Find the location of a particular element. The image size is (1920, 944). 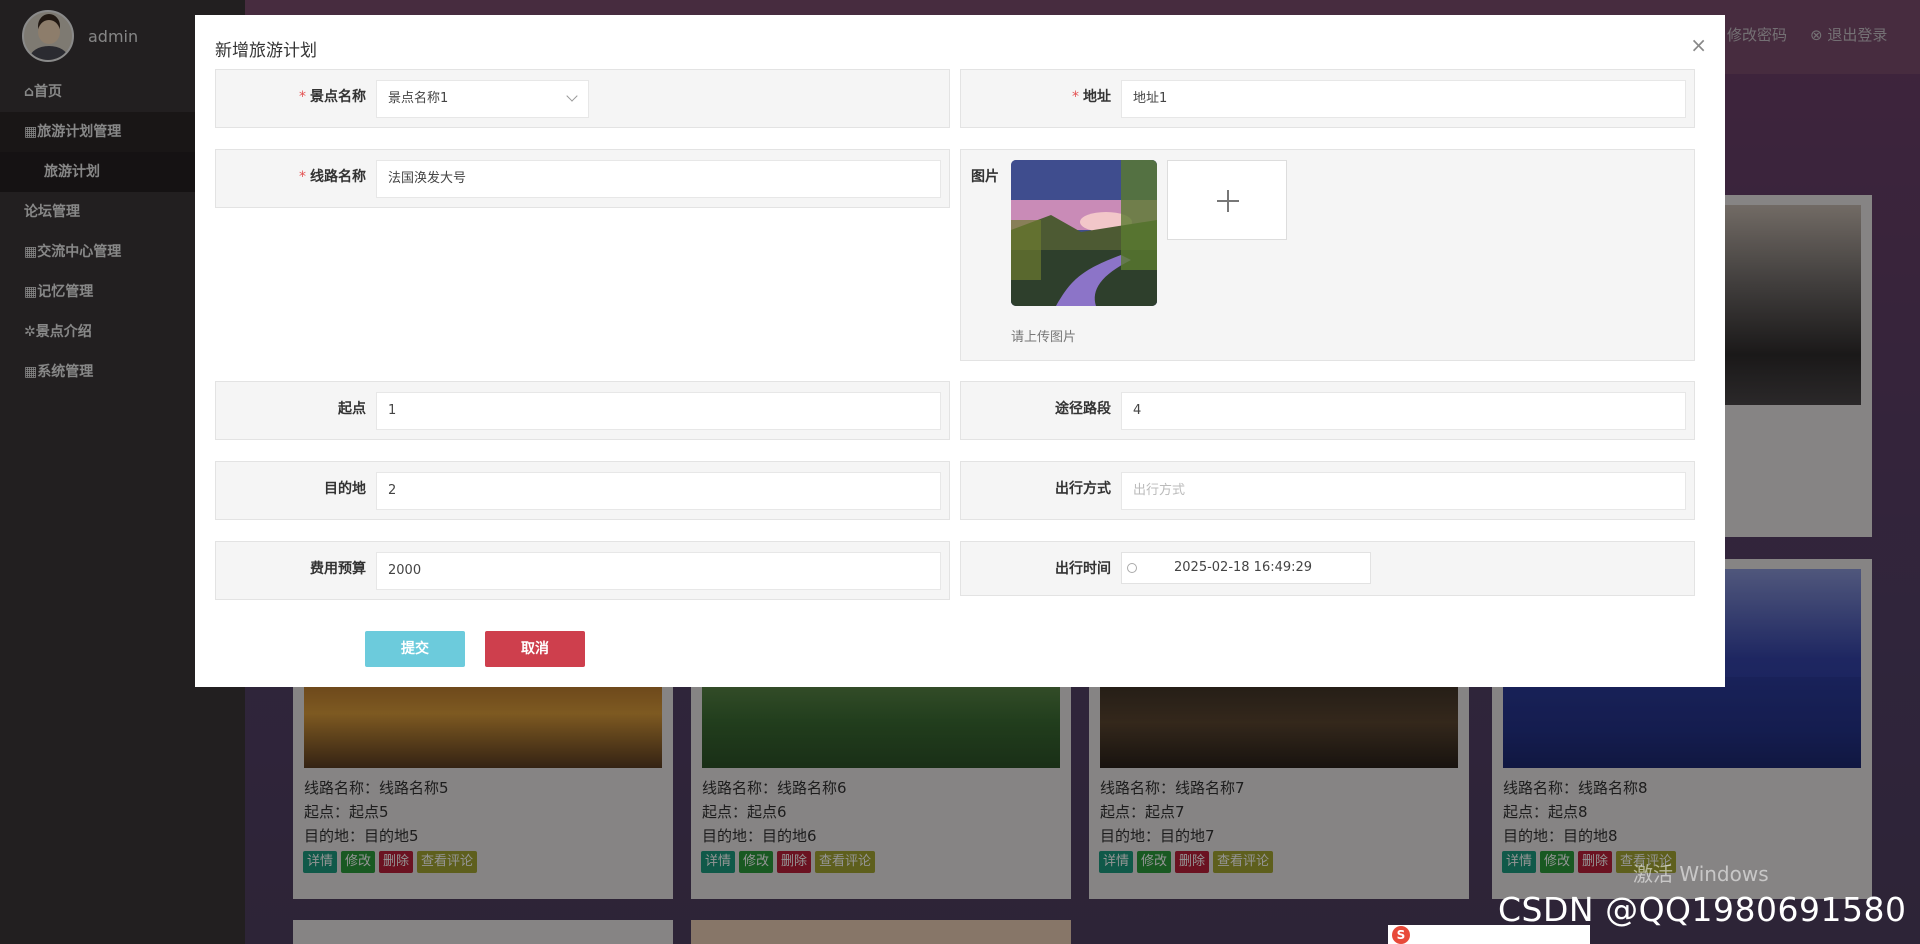

budget-input: 2000 is located at coordinates (658, 571).